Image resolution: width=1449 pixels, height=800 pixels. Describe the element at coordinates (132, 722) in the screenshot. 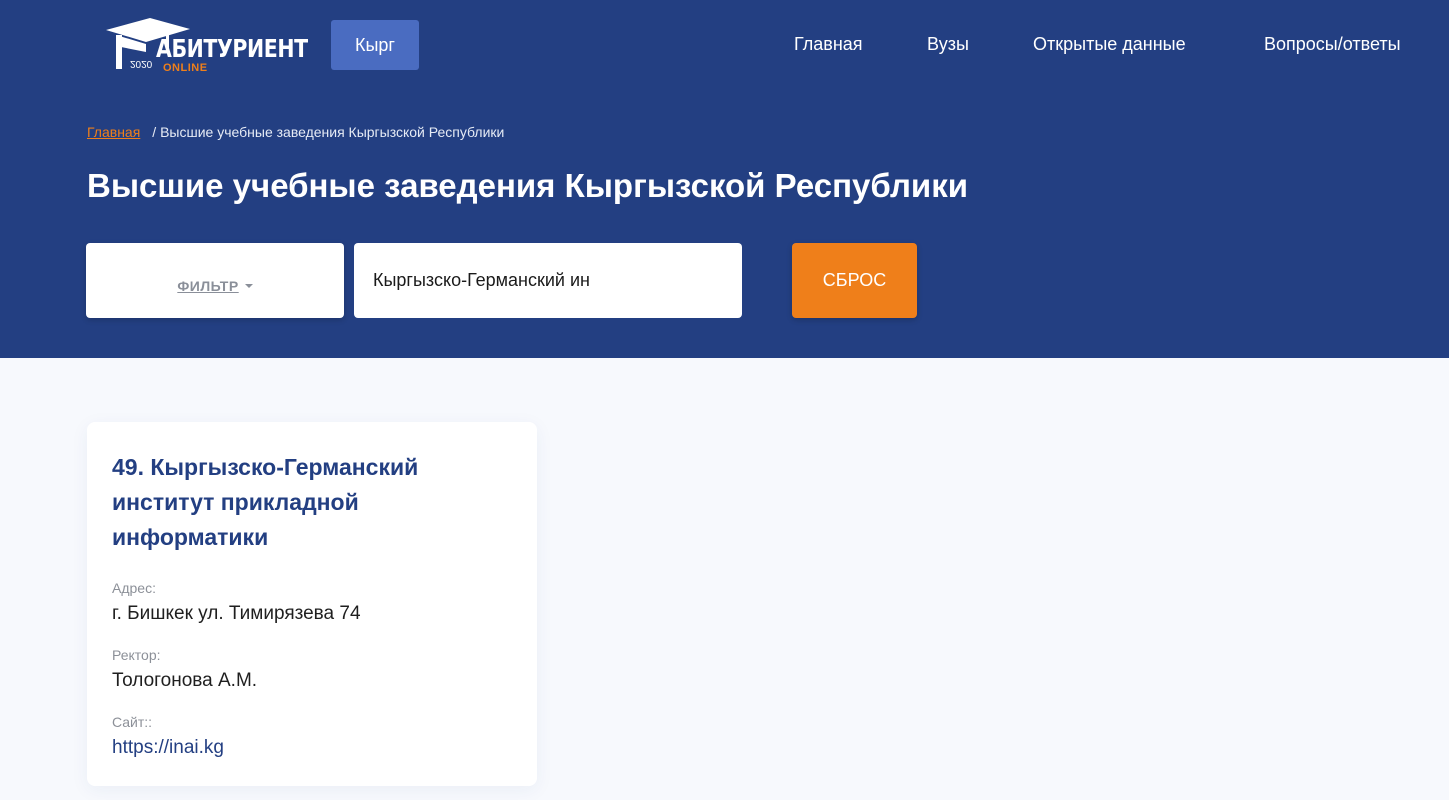

I see `site-label: Сайт::` at that location.